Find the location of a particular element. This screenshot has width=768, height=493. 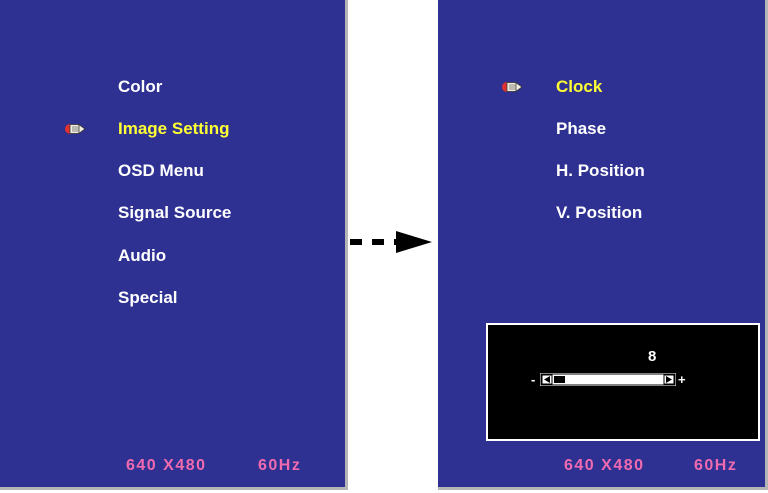

dashed-arrow-icon is located at coordinates (391, 242).